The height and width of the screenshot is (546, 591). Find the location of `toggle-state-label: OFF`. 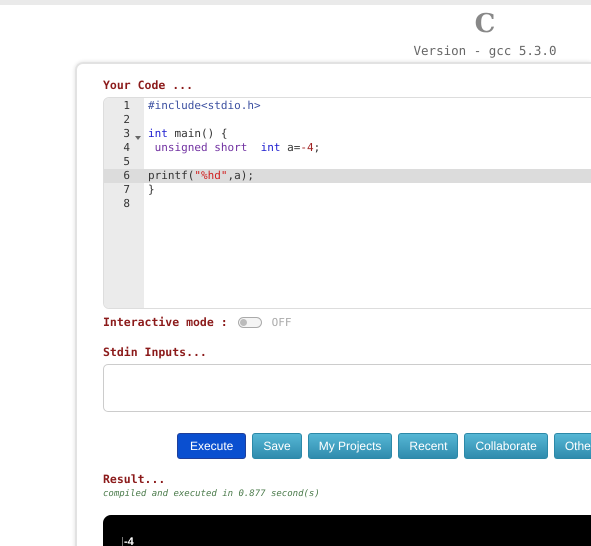

toggle-state-label: OFF is located at coordinates (282, 322).